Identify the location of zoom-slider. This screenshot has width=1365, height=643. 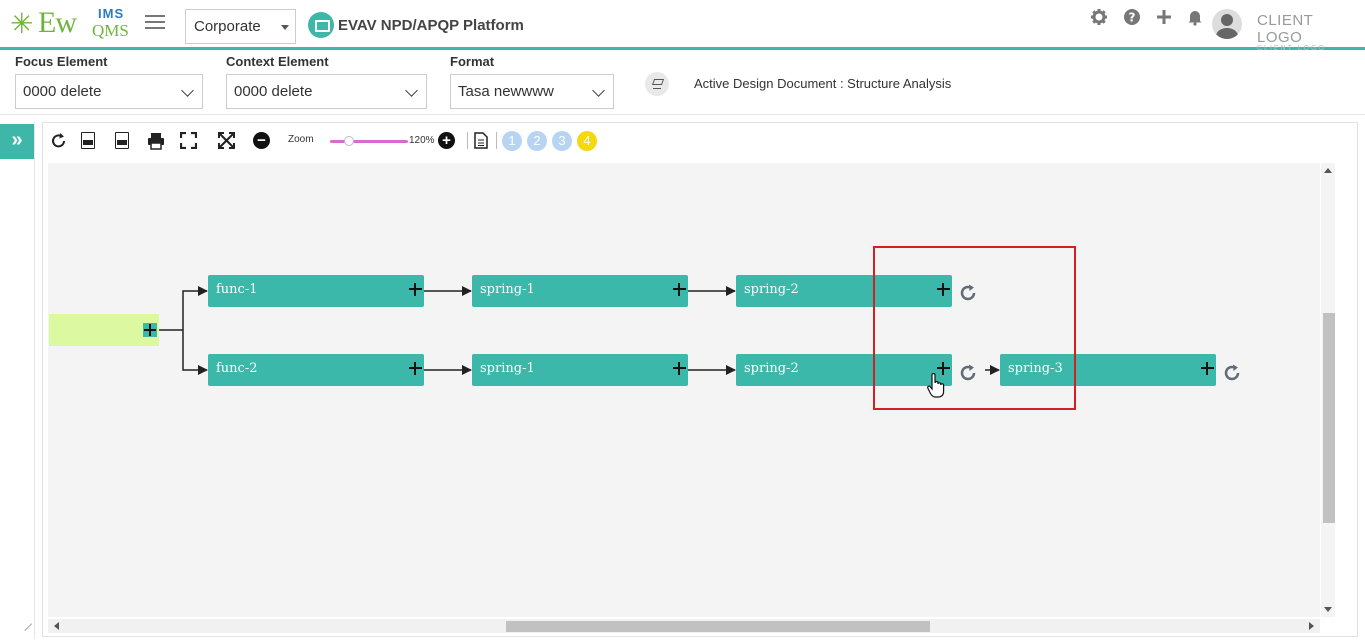
(369, 141).